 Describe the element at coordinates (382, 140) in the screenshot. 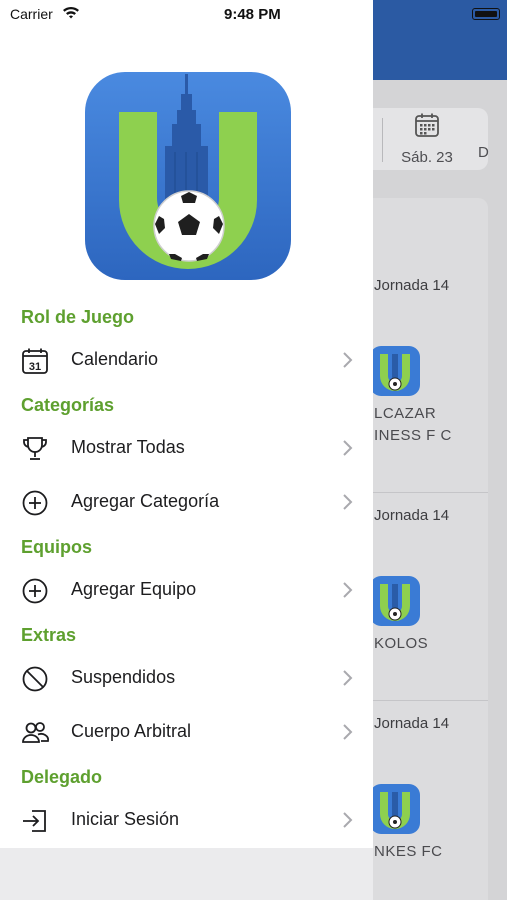

I see `date-divider` at that location.